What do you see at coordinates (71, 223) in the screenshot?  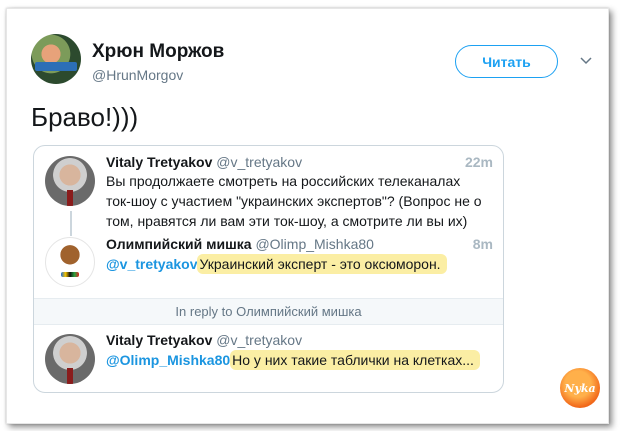 I see `thread-line` at bounding box center [71, 223].